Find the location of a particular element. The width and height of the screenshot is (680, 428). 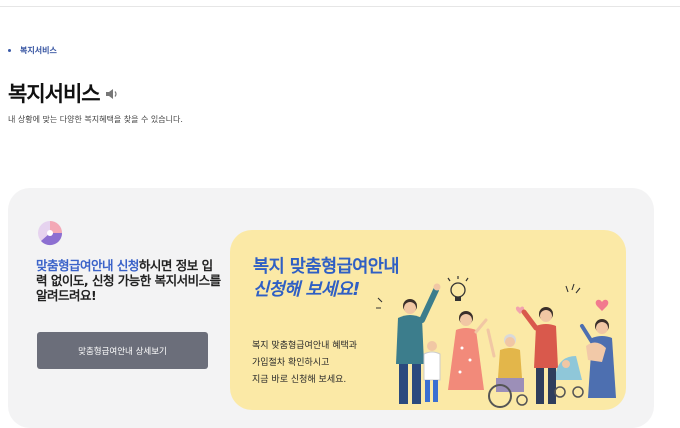

page-title-row: 복지서비스 is located at coordinates (63, 93).